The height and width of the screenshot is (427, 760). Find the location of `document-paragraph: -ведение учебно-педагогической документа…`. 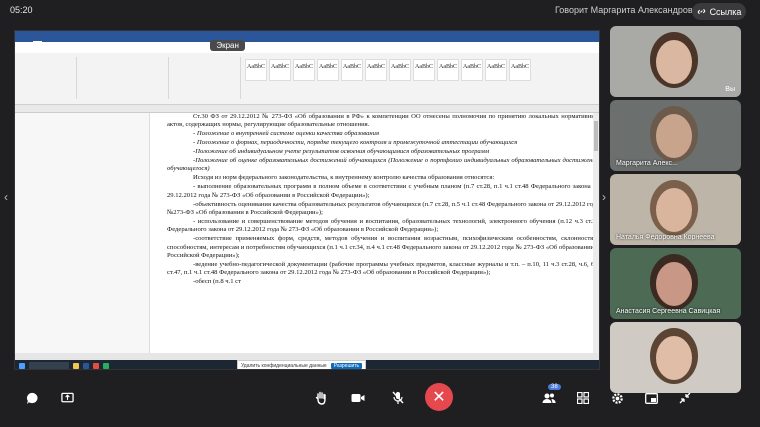

document-paragraph: -ведение учебно-педагогической документа… is located at coordinates (383, 268).